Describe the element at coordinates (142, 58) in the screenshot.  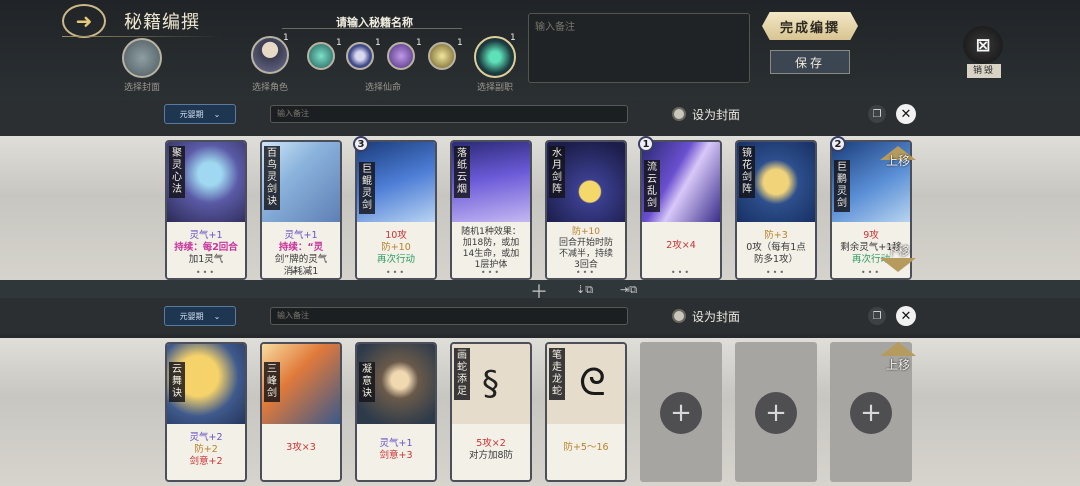
I see `cover-select-button` at that location.